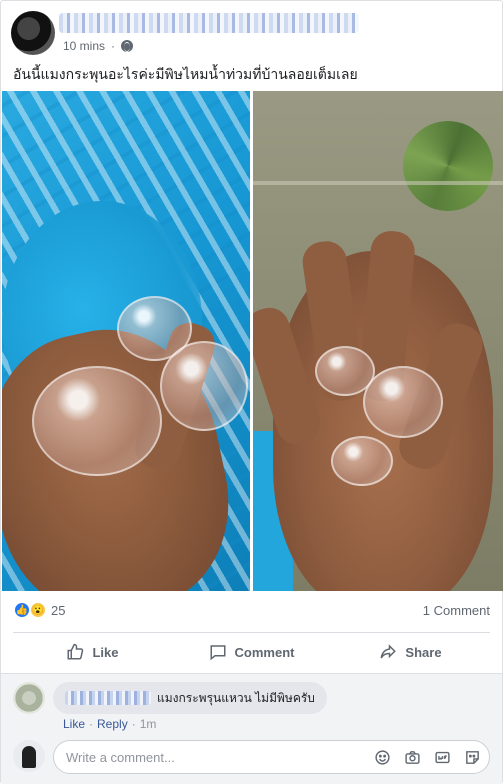 Image resolution: width=503 pixels, height=784 pixels. Describe the element at coordinates (75, 651) in the screenshot. I see `thumbs-up-icon` at that location.